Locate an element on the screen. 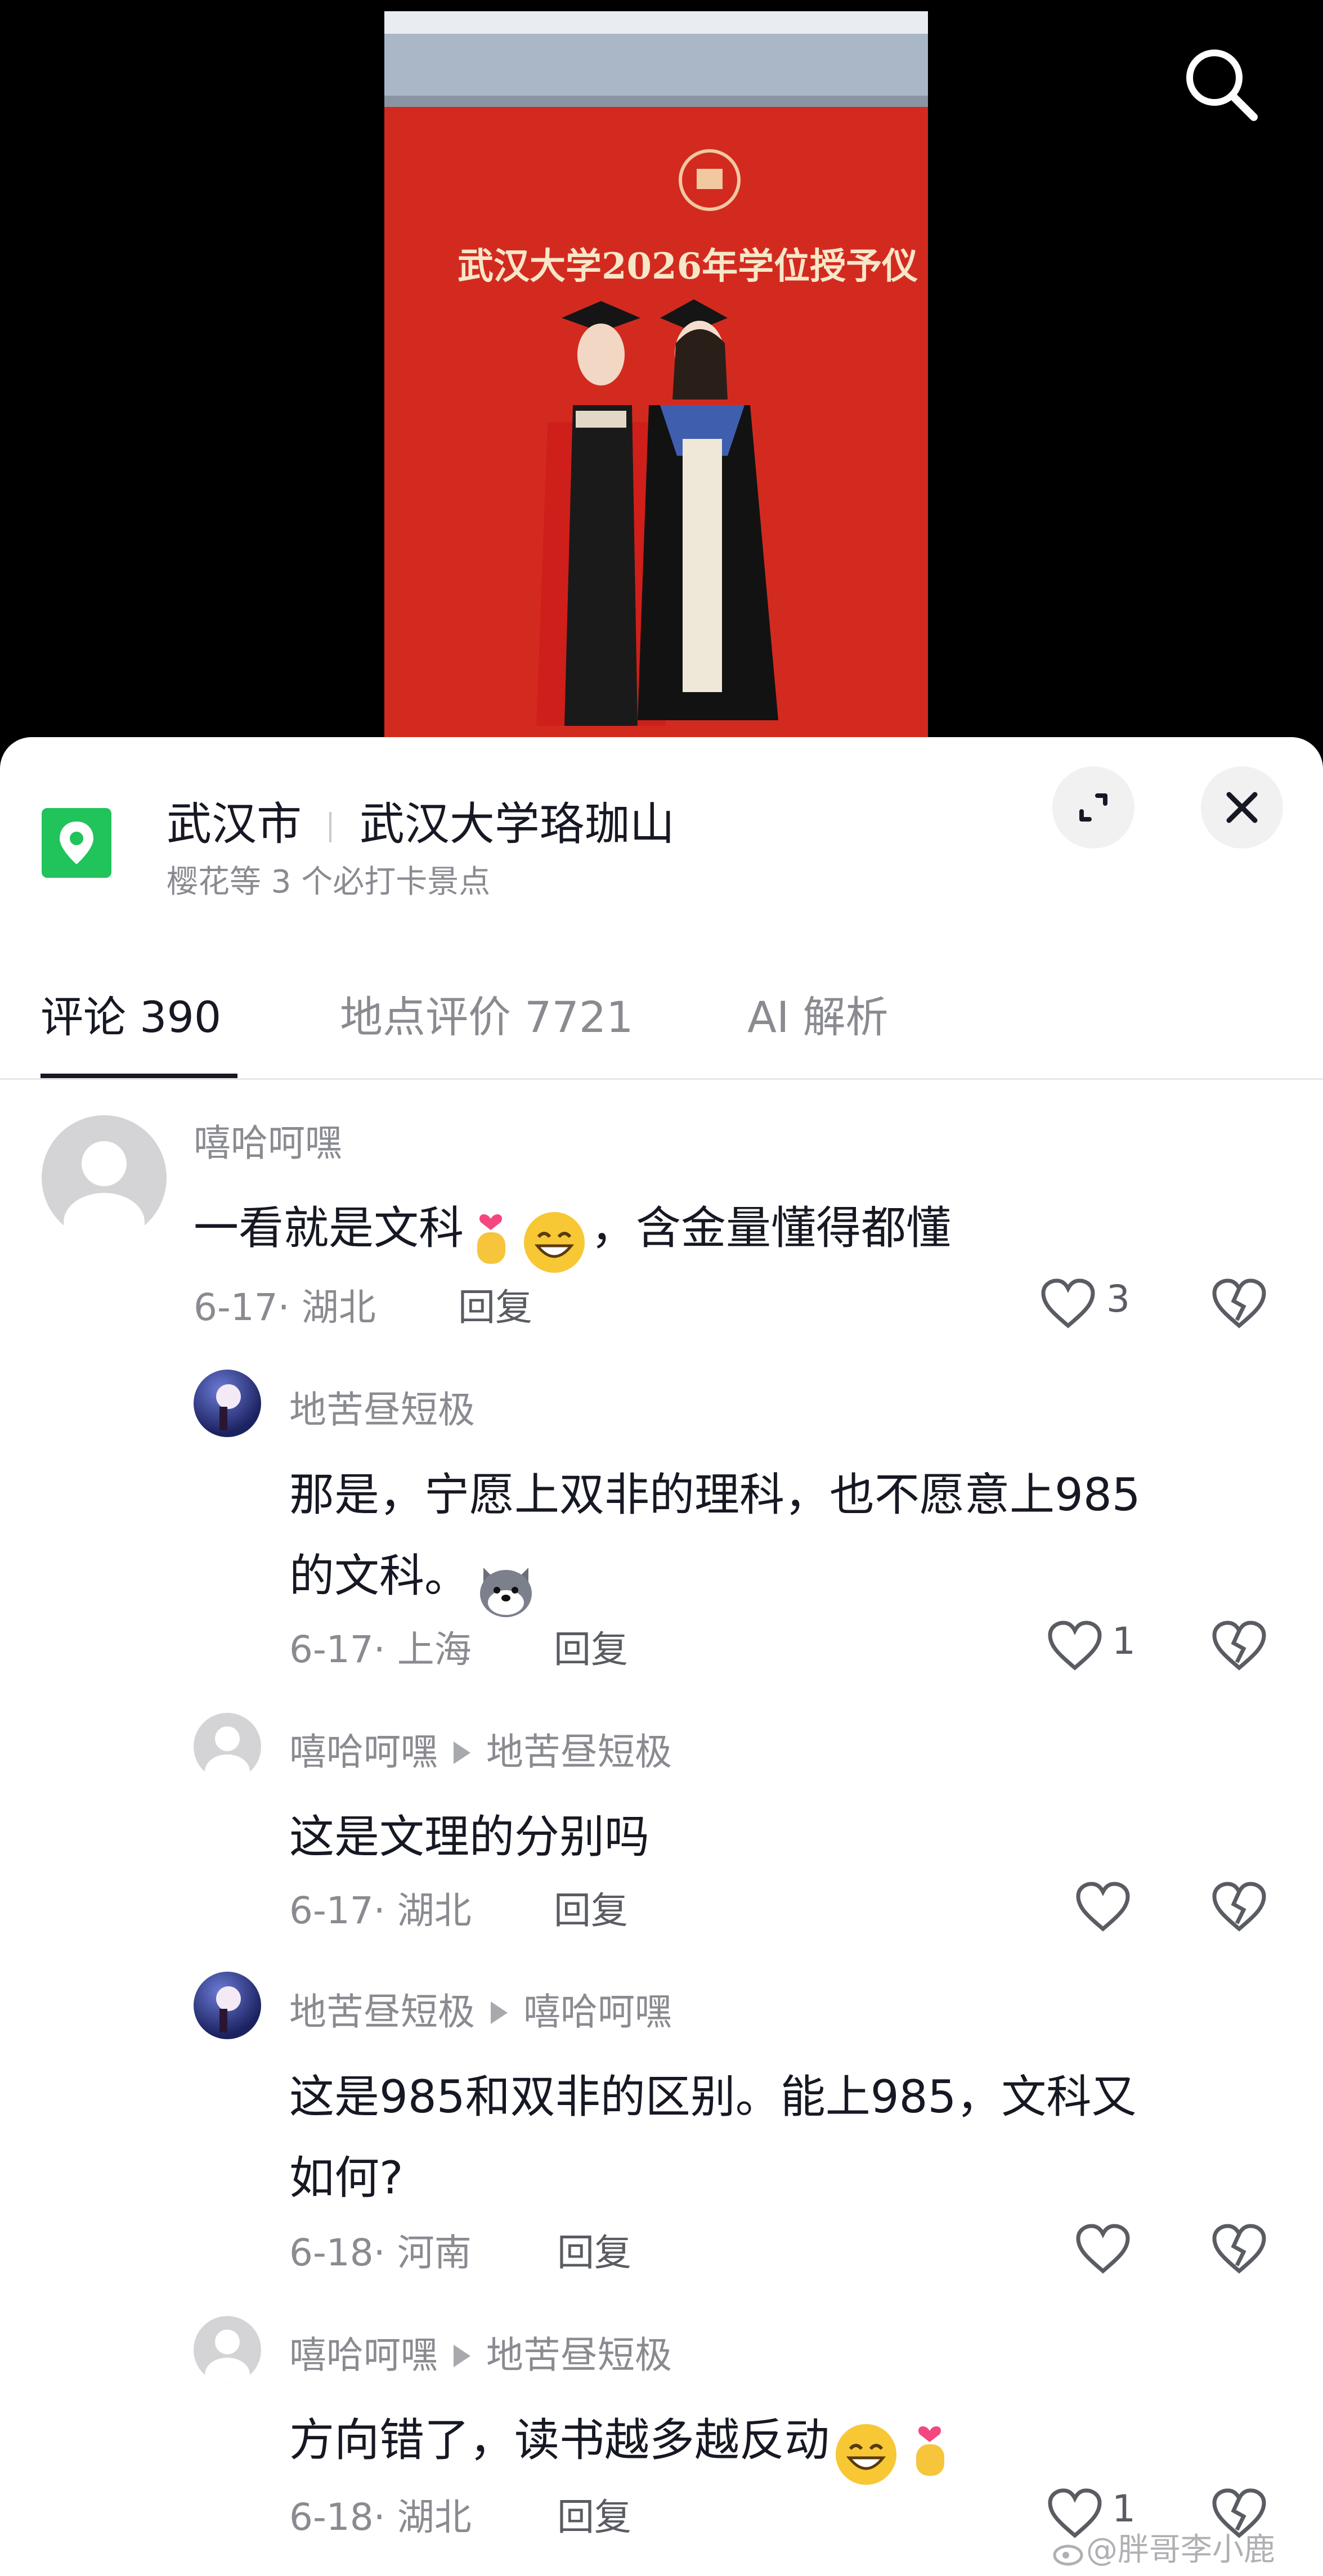 The height and width of the screenshot is (2576, 1323). tab-location-reviews: 地点评价 7721 is located at coordinates (487, 1013).